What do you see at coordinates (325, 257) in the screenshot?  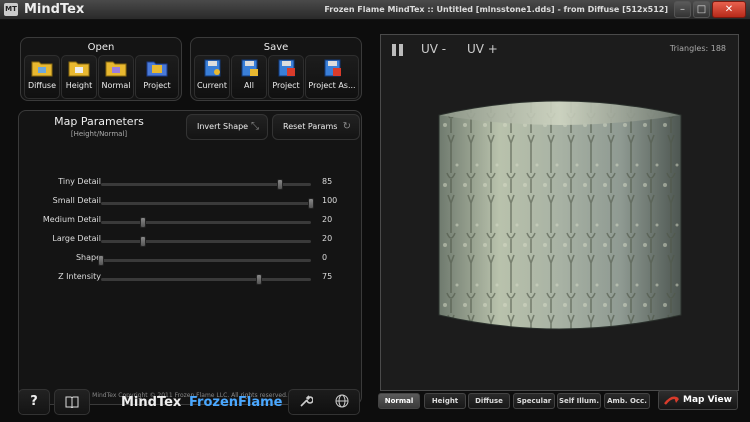 I see `param-value: 0` at bounding box center [325, 257].